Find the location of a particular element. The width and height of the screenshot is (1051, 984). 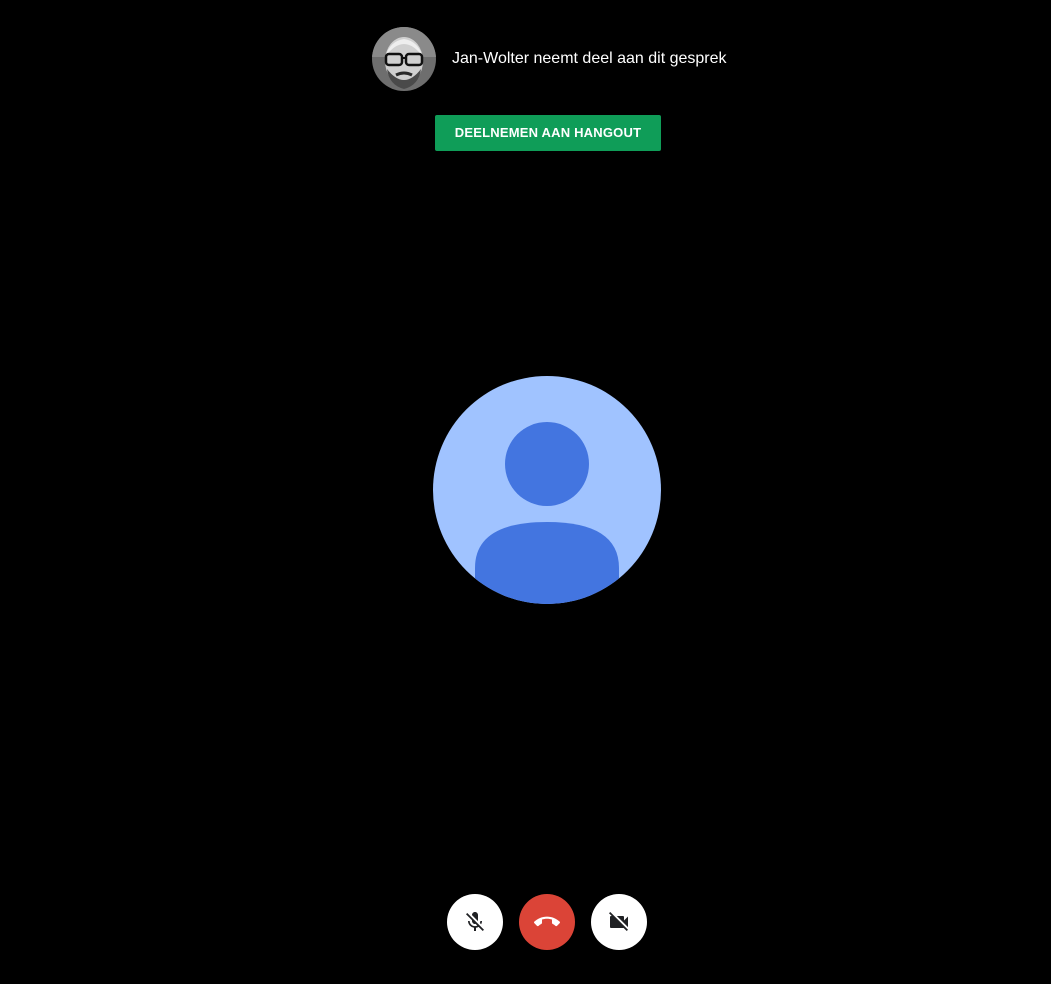

mic-off-icon is located at coordinates (475, 921).